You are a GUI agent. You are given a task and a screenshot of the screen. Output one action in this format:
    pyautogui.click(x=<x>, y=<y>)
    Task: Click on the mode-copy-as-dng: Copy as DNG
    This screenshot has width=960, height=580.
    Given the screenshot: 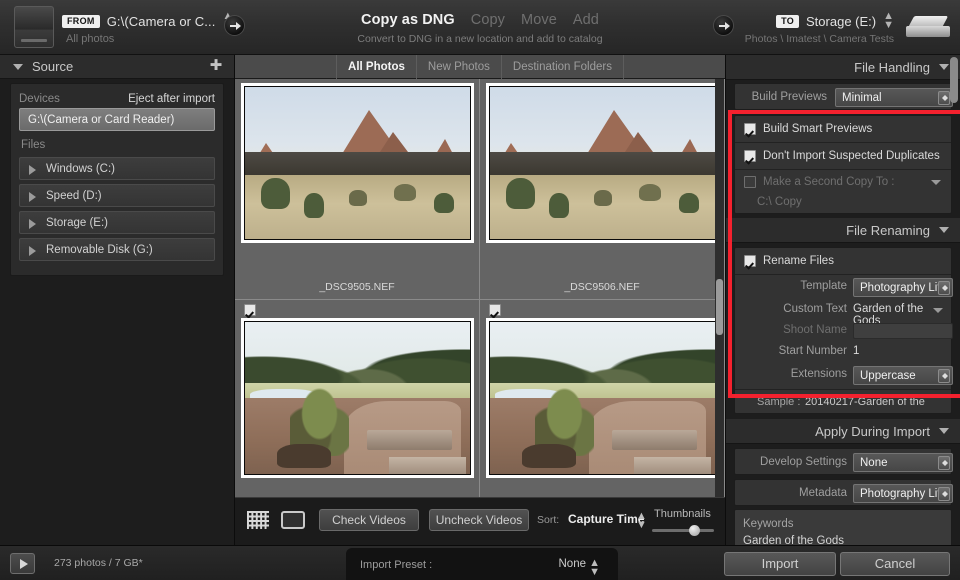 What is the action you would take?
    pyautogui.click(x=408, y=20)
    